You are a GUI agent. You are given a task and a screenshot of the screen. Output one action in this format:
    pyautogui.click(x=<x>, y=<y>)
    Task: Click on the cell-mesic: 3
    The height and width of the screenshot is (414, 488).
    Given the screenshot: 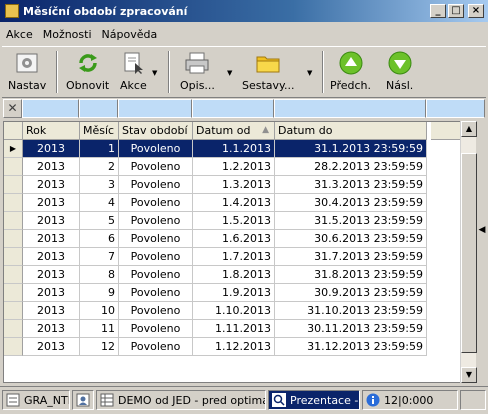 What is the action you would take?
    pyautogui.click(x=99, y=185)
    